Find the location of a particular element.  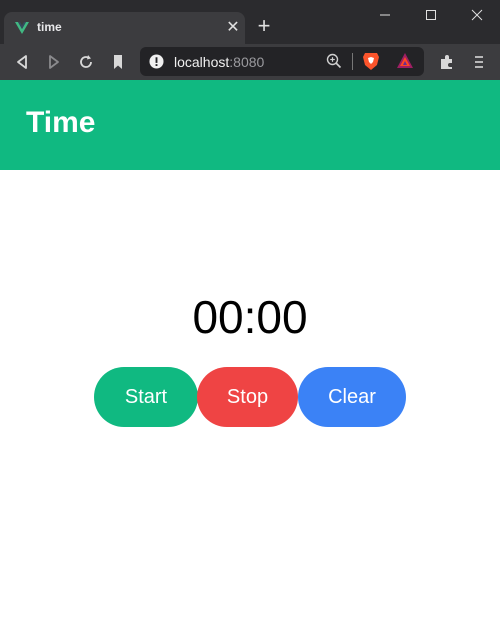

brave-rewards-icon is located at coordinates (405, 61).